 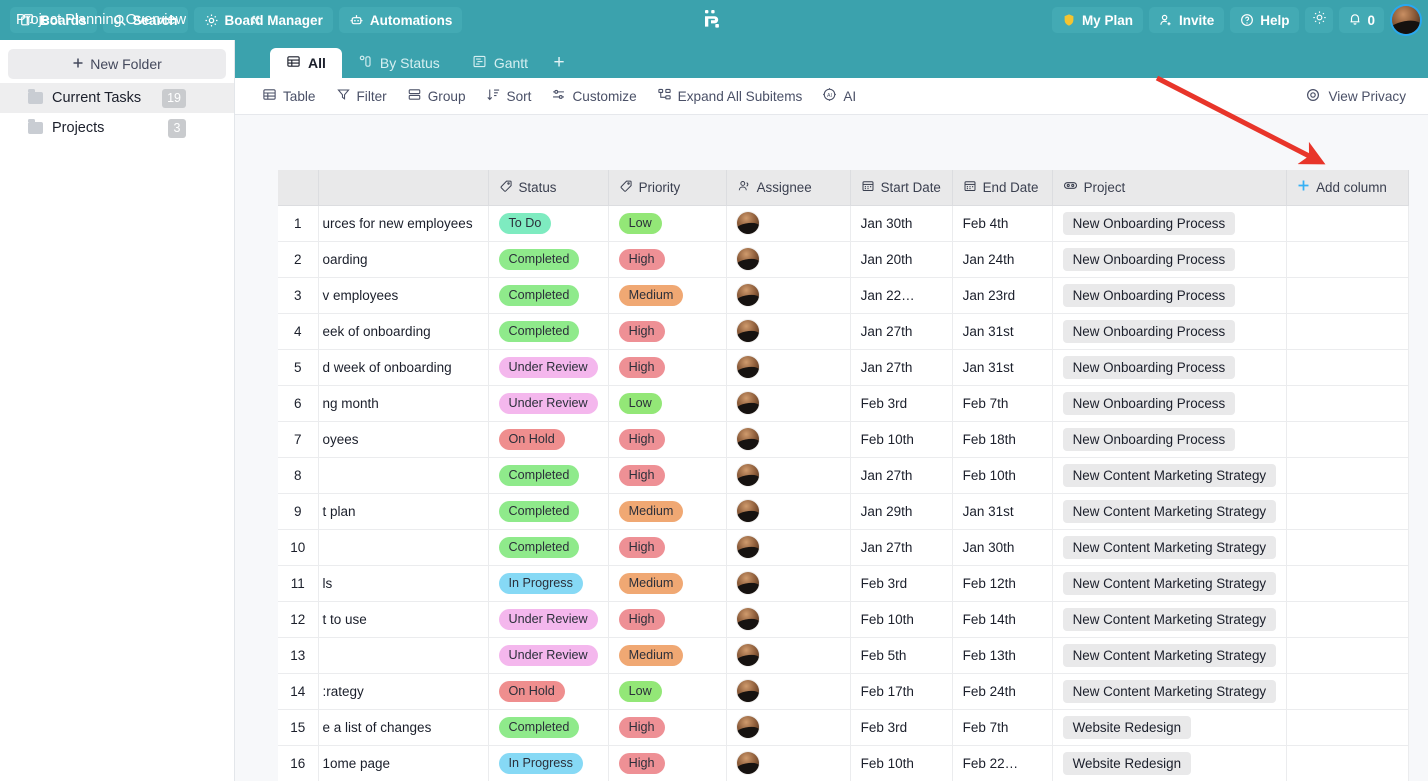 I want to click on priority-badge: Low, so click(x=640, y=403).